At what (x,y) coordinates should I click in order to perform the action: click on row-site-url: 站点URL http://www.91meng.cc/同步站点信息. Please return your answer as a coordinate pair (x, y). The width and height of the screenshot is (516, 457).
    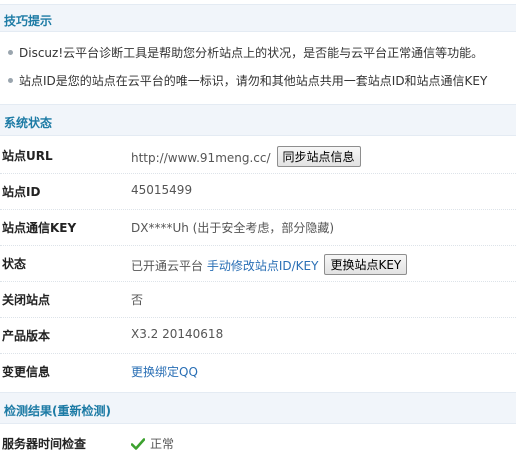
    Looking at the image, I should click on (258, 156).